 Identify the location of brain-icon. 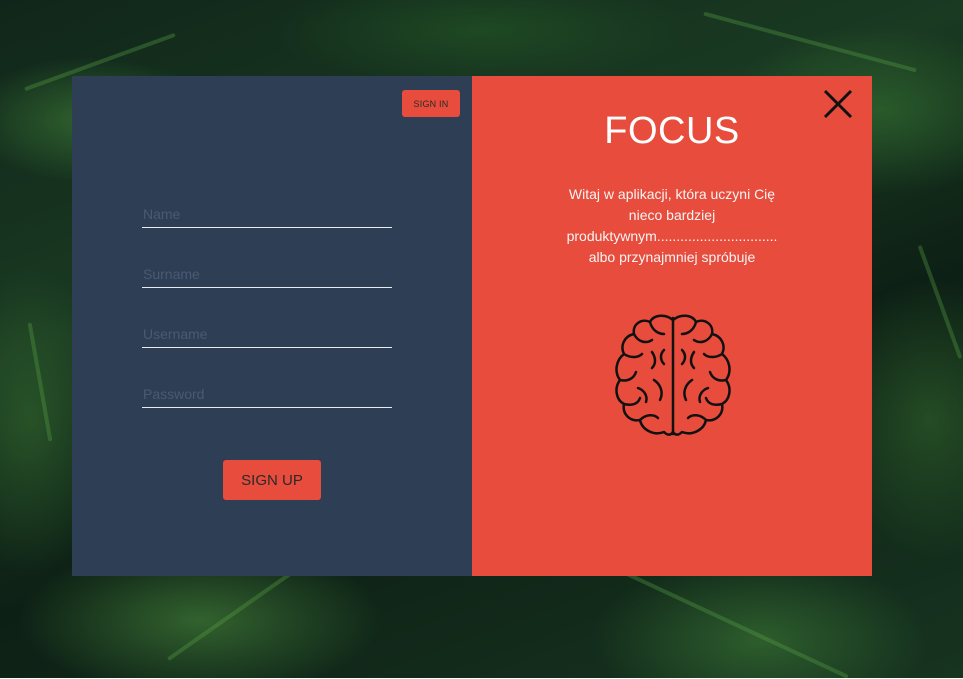
(673, 375).